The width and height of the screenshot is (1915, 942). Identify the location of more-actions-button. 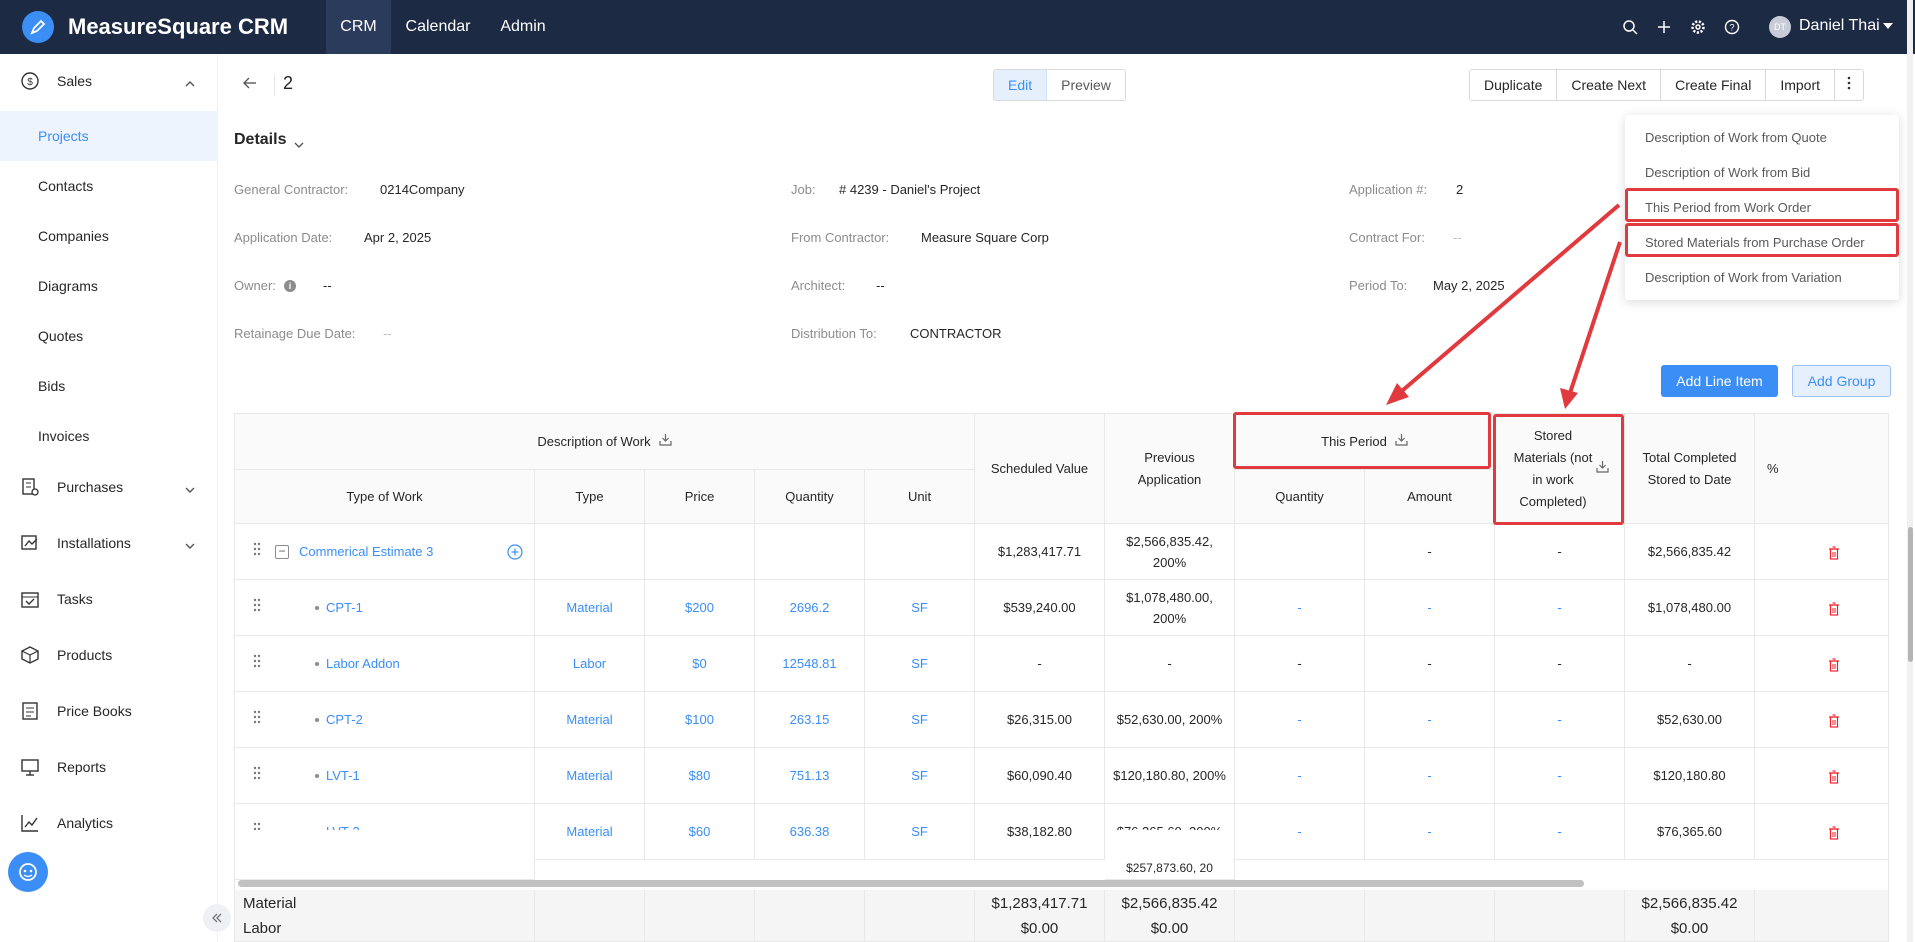
(1849, 85).